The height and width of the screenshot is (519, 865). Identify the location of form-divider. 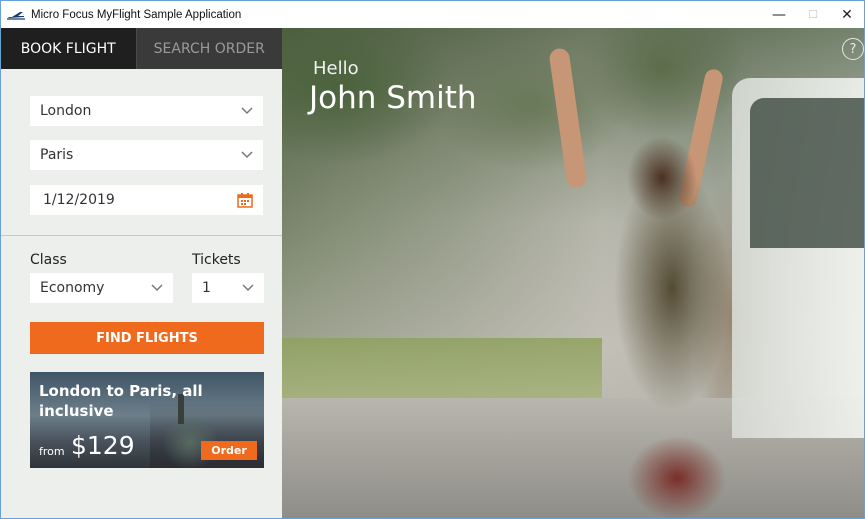
(141, 235).